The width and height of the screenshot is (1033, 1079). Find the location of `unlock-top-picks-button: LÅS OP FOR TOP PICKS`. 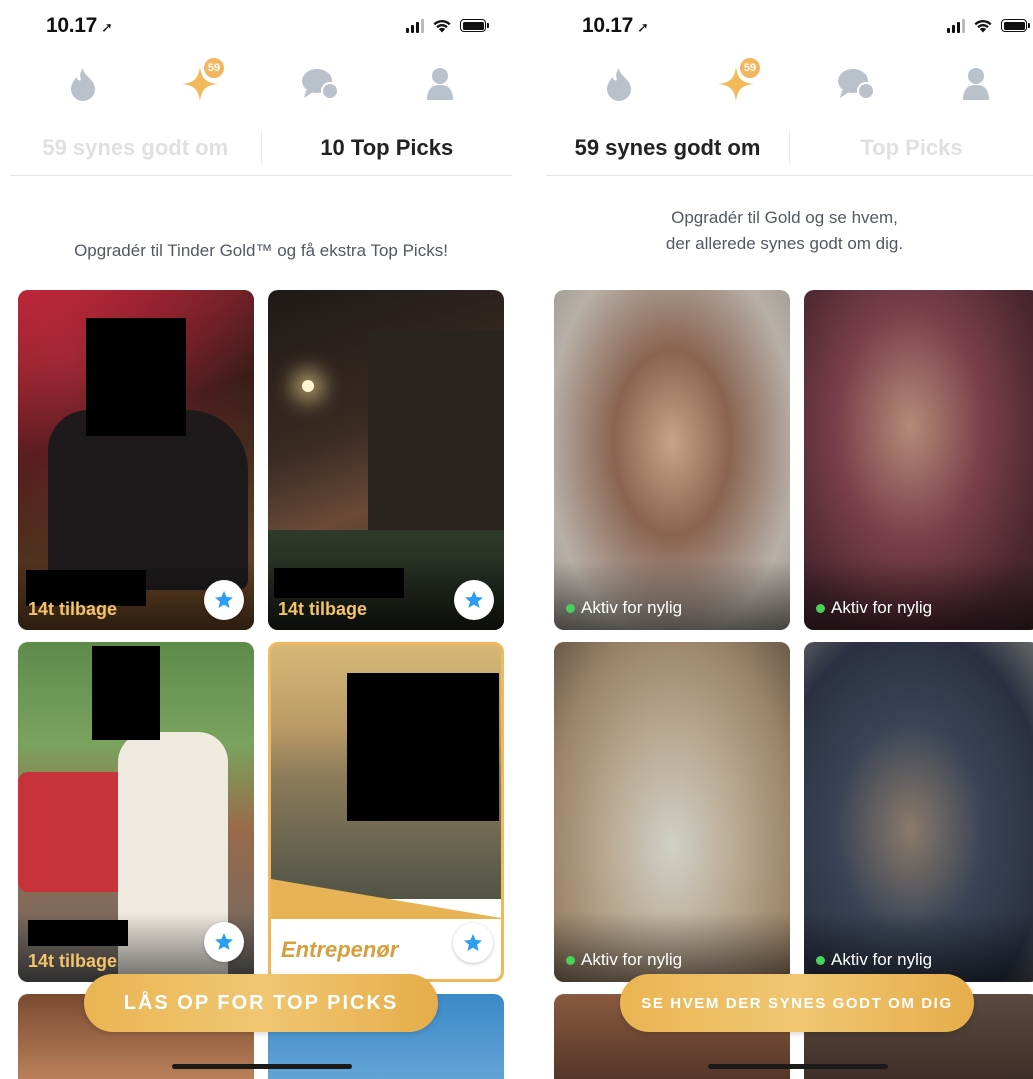

unlock-top-picks-button: LÅS OP FOR TOP PICKS is located at coordinates (261, 1003).